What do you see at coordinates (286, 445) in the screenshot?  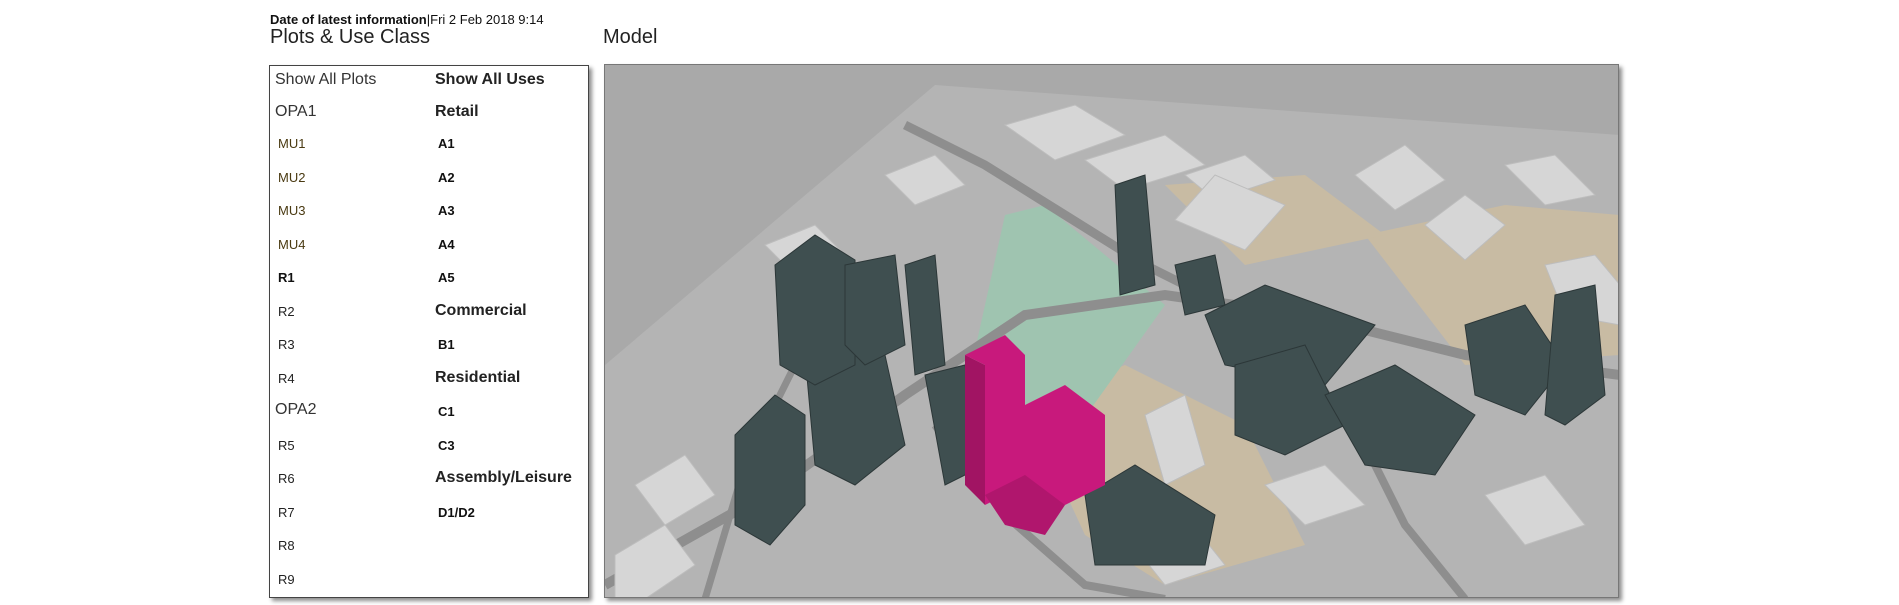 I see `plot-item-r5: R5` at bounding box center [286, 445].